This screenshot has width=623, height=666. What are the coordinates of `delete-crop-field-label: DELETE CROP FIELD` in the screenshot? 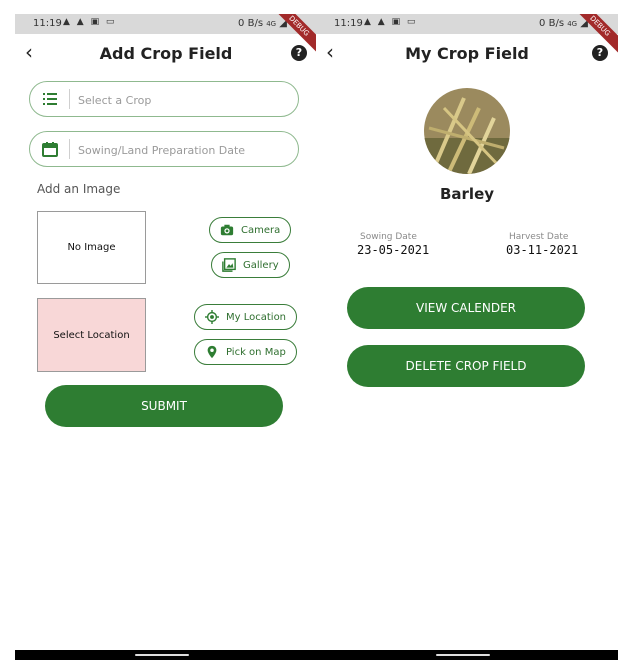 It's located at (466, 366).